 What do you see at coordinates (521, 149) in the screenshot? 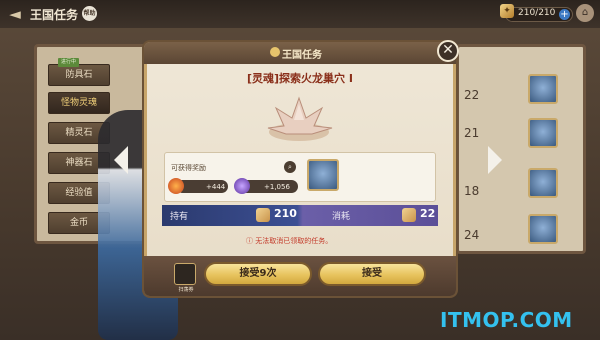
I see `quest-list-panel` at bounding box center [521, 149].